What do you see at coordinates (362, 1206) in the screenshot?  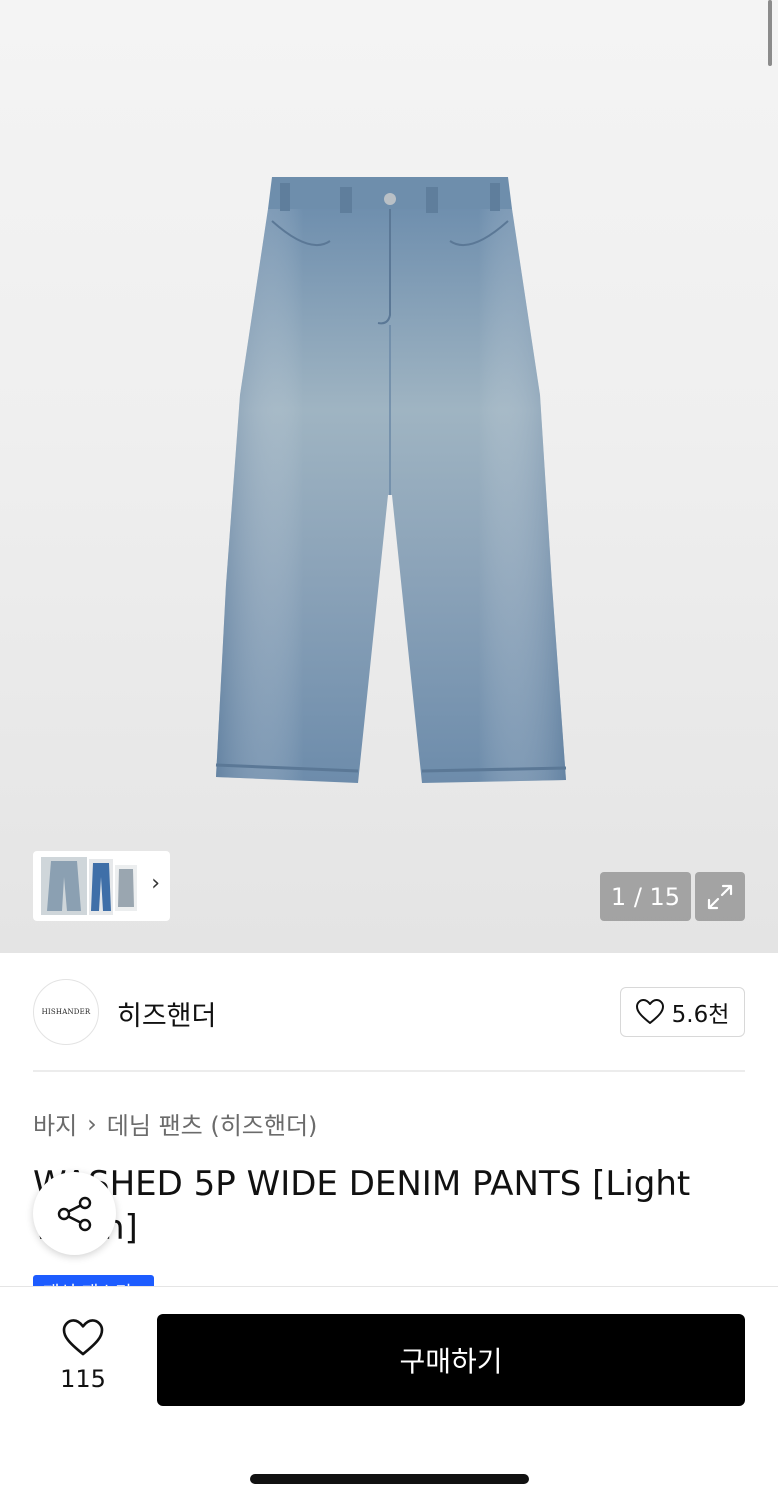 I see `product-title: WASHED 5P WIDE DENIM PANTS [Light Wash]` at bounding box center [362, 1206].